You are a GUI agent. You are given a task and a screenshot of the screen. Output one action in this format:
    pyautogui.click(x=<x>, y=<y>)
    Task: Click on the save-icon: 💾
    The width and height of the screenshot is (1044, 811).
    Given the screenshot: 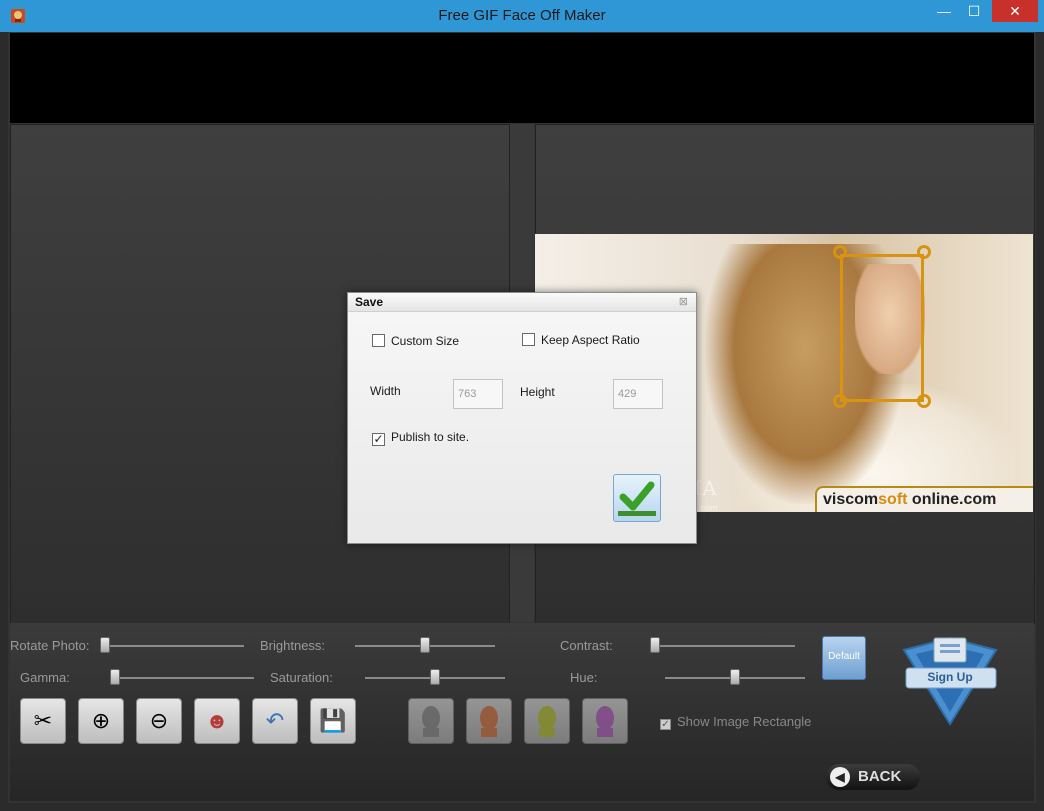 What is the action you would take?
    pyautogui.click(x=333, y=720)
    